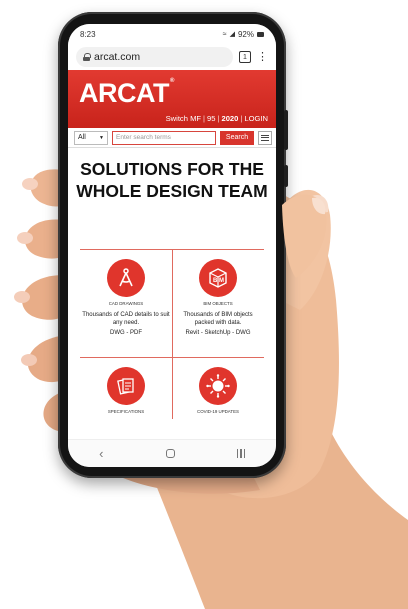  I want to click on documents-icon, so click(126, 386).